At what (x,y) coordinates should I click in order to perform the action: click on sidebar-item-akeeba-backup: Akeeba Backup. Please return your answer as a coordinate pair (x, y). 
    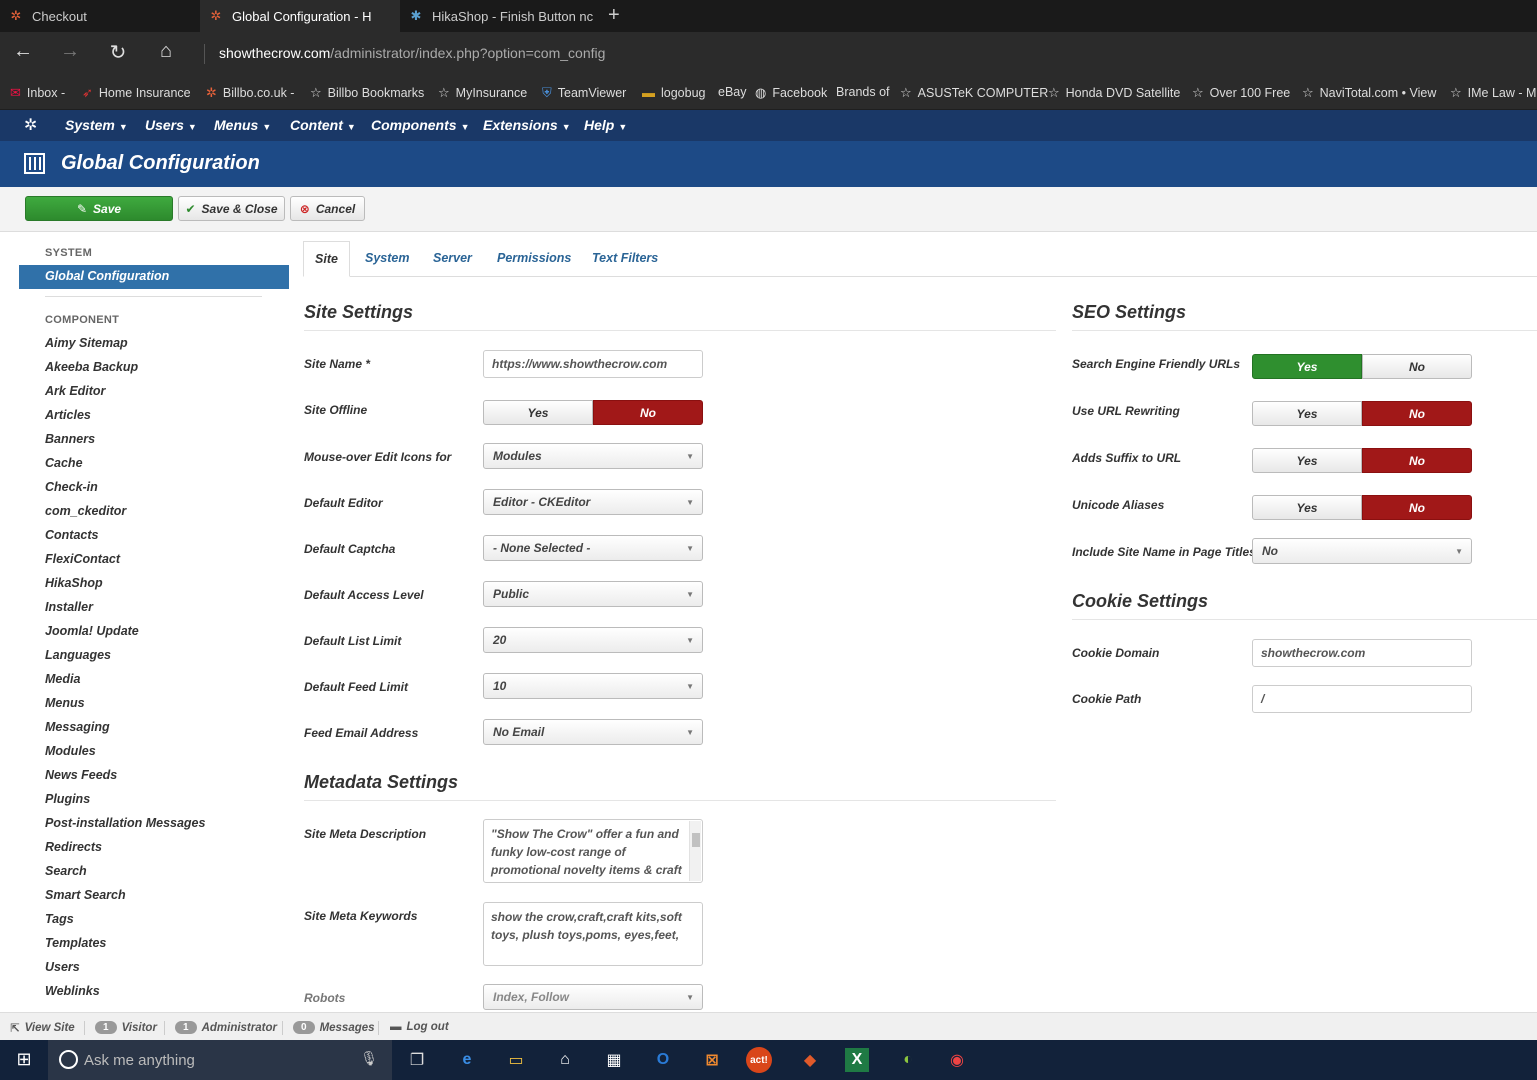
    Looking at the image, I should click on (91, 367).